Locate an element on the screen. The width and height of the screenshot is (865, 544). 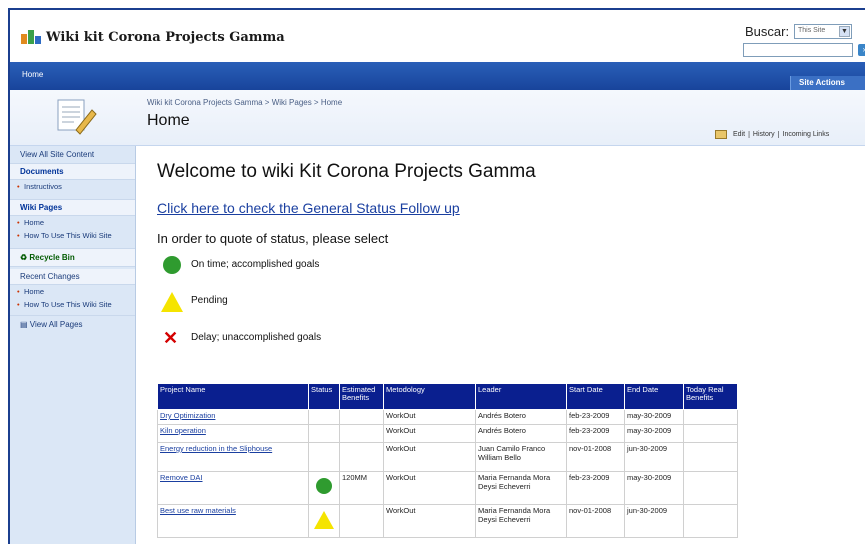
recycle-bin-link: ♻ Recycle Bin is located at coordinates (72, 257).